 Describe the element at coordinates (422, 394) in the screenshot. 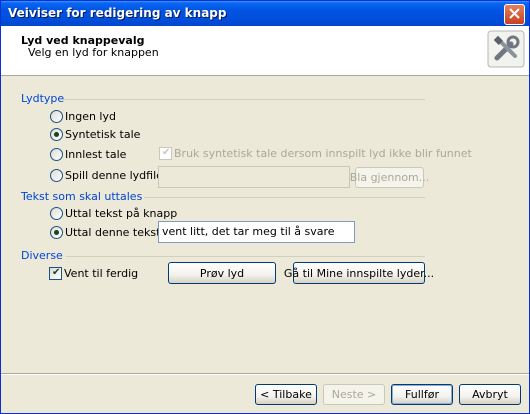

I see `finish-button: Fullfør` at that location.